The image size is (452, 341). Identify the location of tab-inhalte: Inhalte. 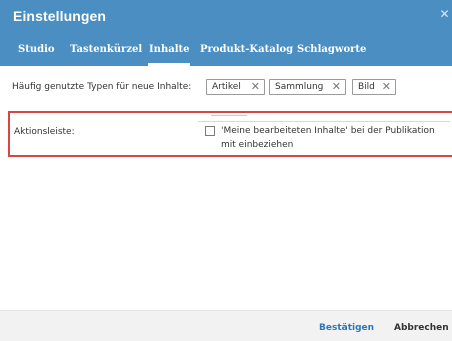
(169, 54).